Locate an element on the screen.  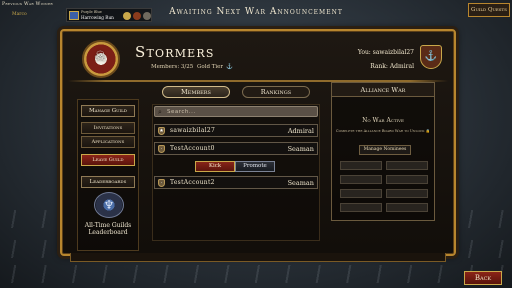
back-button: Back is located at coordinates (483, 278).